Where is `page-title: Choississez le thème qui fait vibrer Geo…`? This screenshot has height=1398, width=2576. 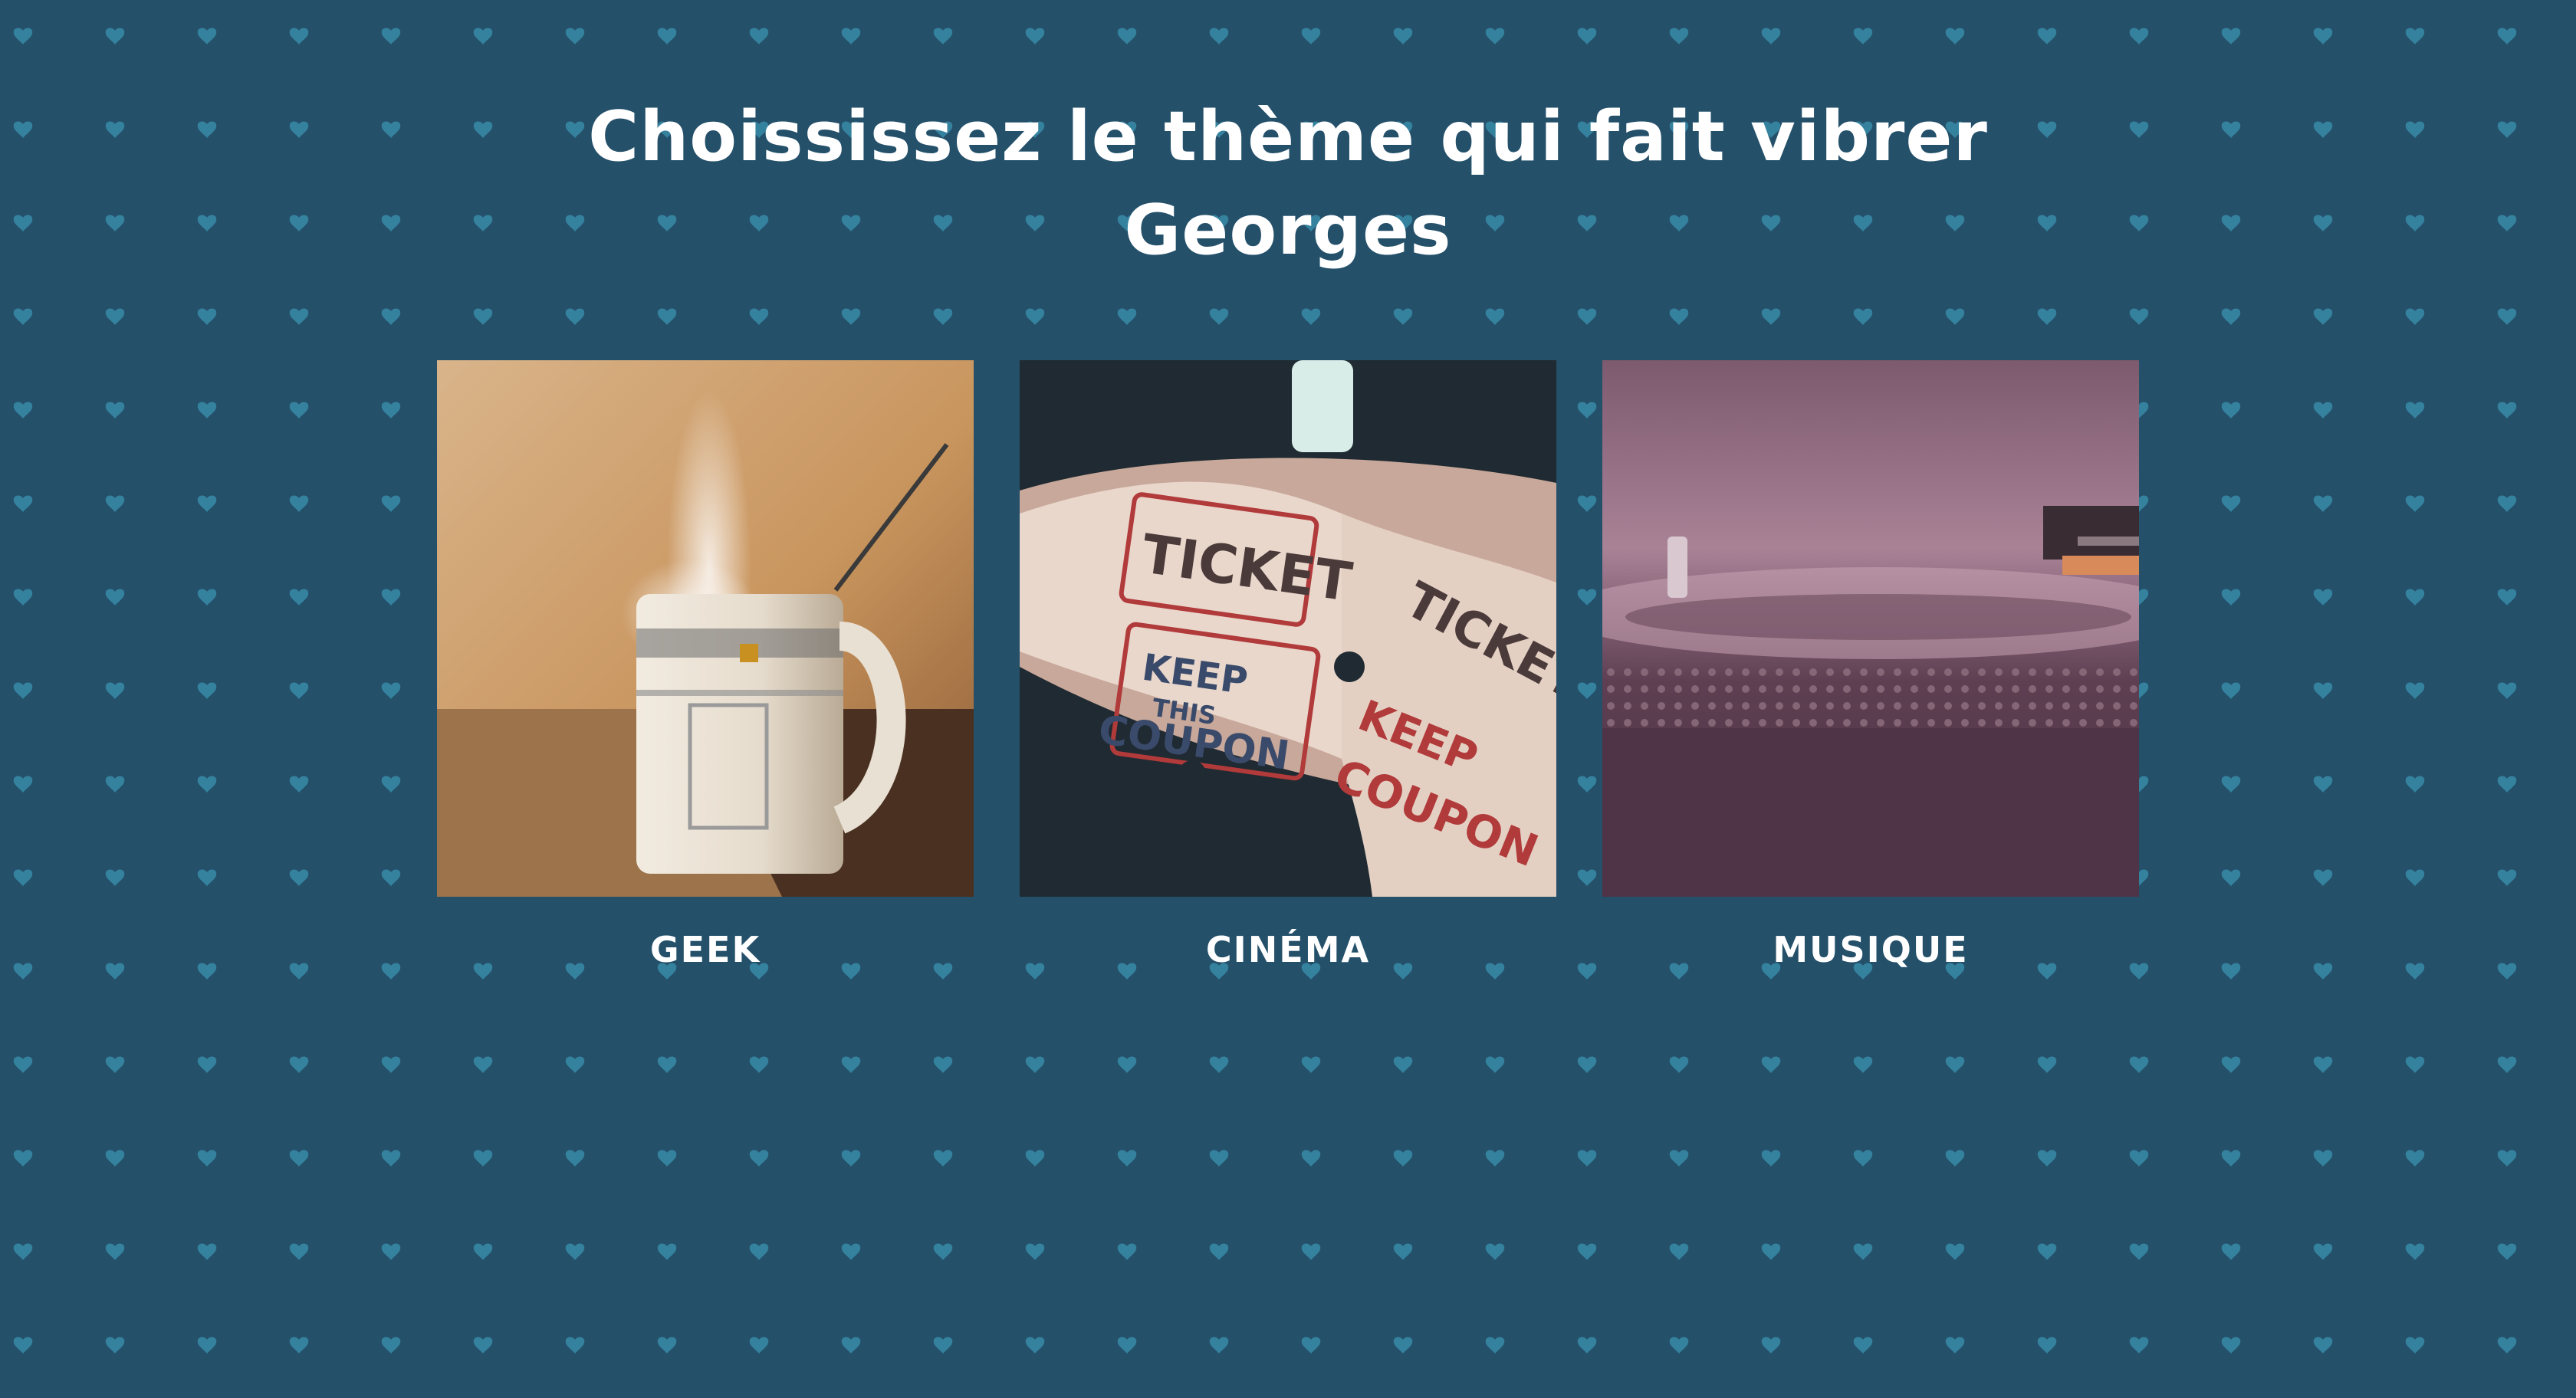
page-title: Choississez le thème qui fait vibrer Geo… is located at coordinates (1288, 184).